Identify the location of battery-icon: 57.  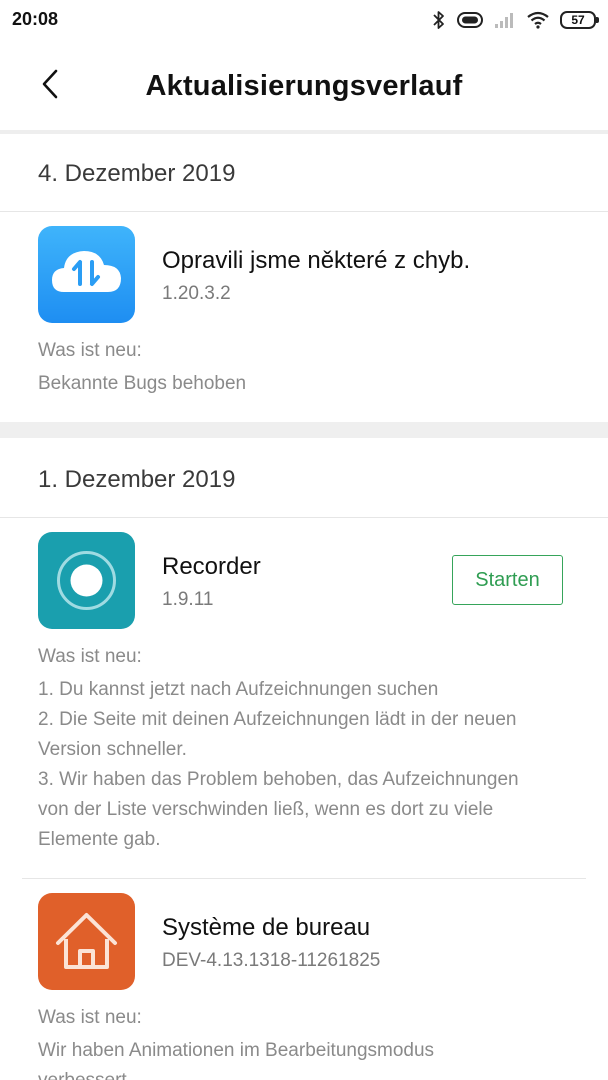
(579, 20).